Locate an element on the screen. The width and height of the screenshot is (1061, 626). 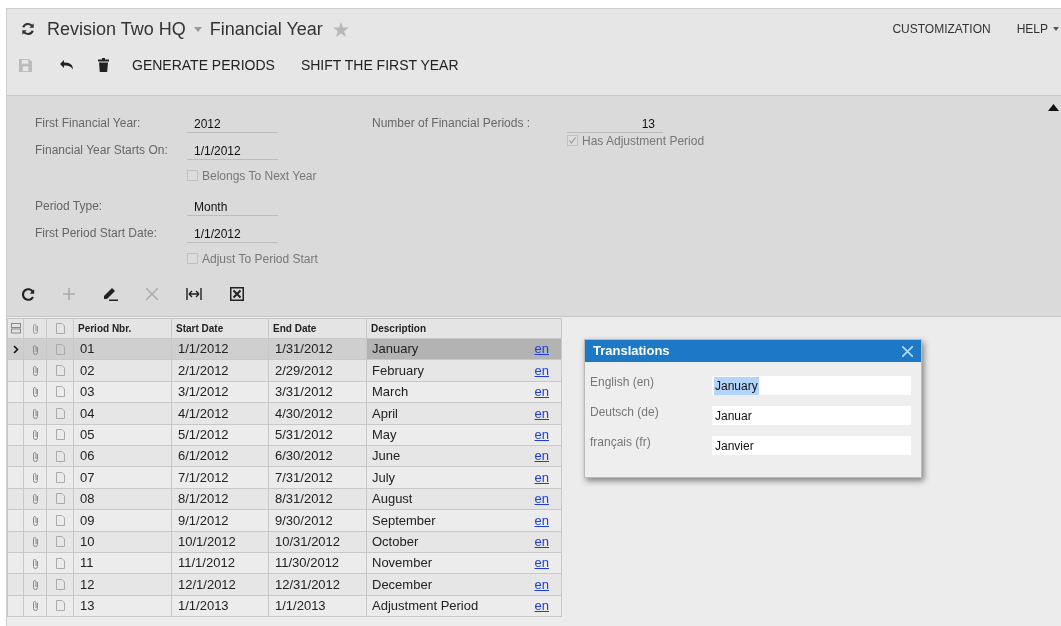
column-header: Description is located at coordinates (464, 328).